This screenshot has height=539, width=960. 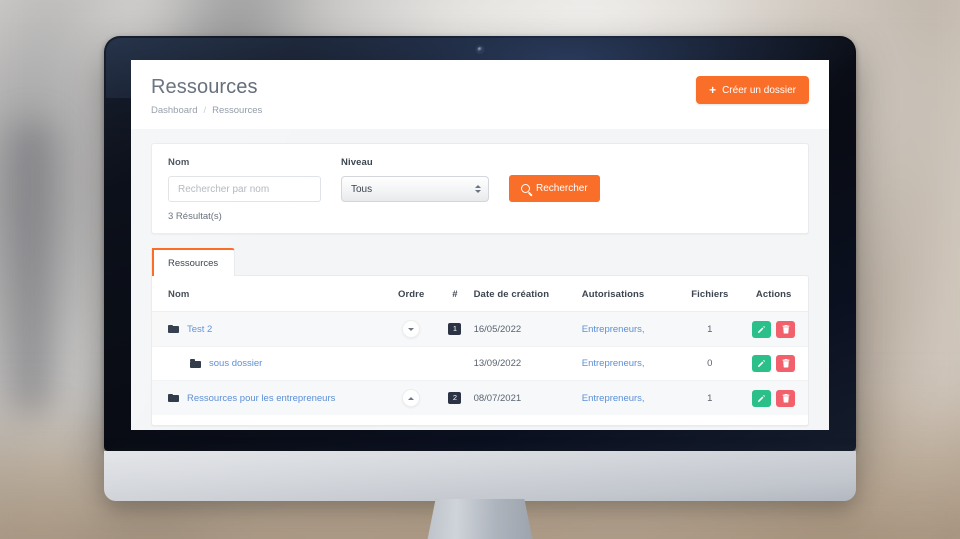 I want to click on col-header-actions: Actions, so click(x=773, y=294).